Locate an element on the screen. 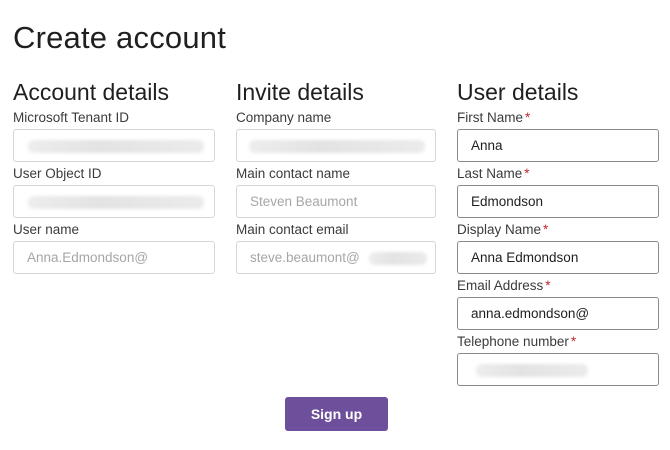 The image size is (670, 450). last-name-field-group: Last Name * Edmondson is located at coordinates (558, 194).